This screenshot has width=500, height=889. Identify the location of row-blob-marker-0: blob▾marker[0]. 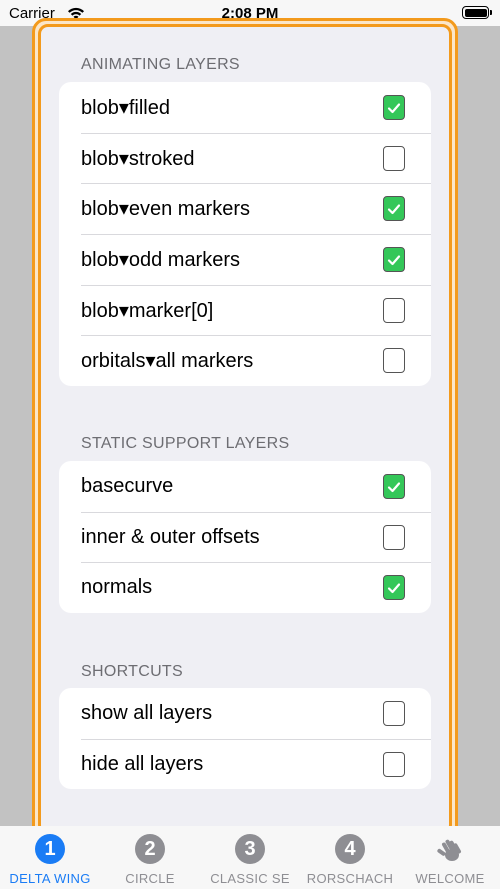
(245, 310).